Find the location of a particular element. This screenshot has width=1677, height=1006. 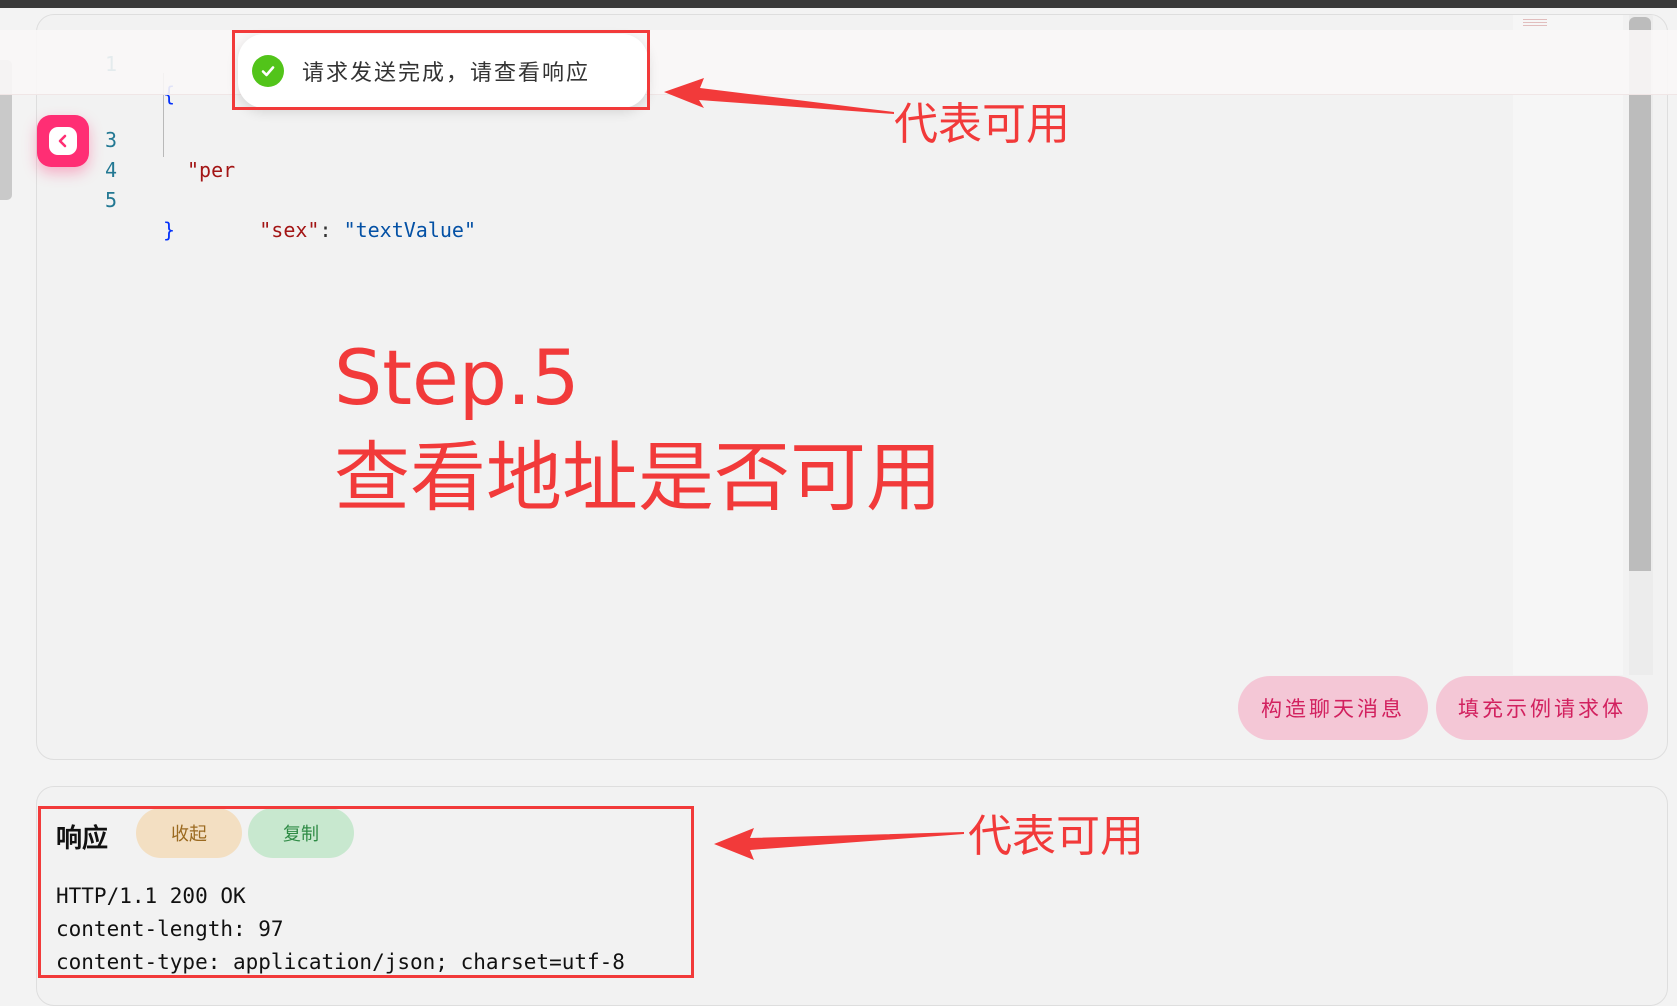

line-number: 5 is located at coordinates (111, 200).